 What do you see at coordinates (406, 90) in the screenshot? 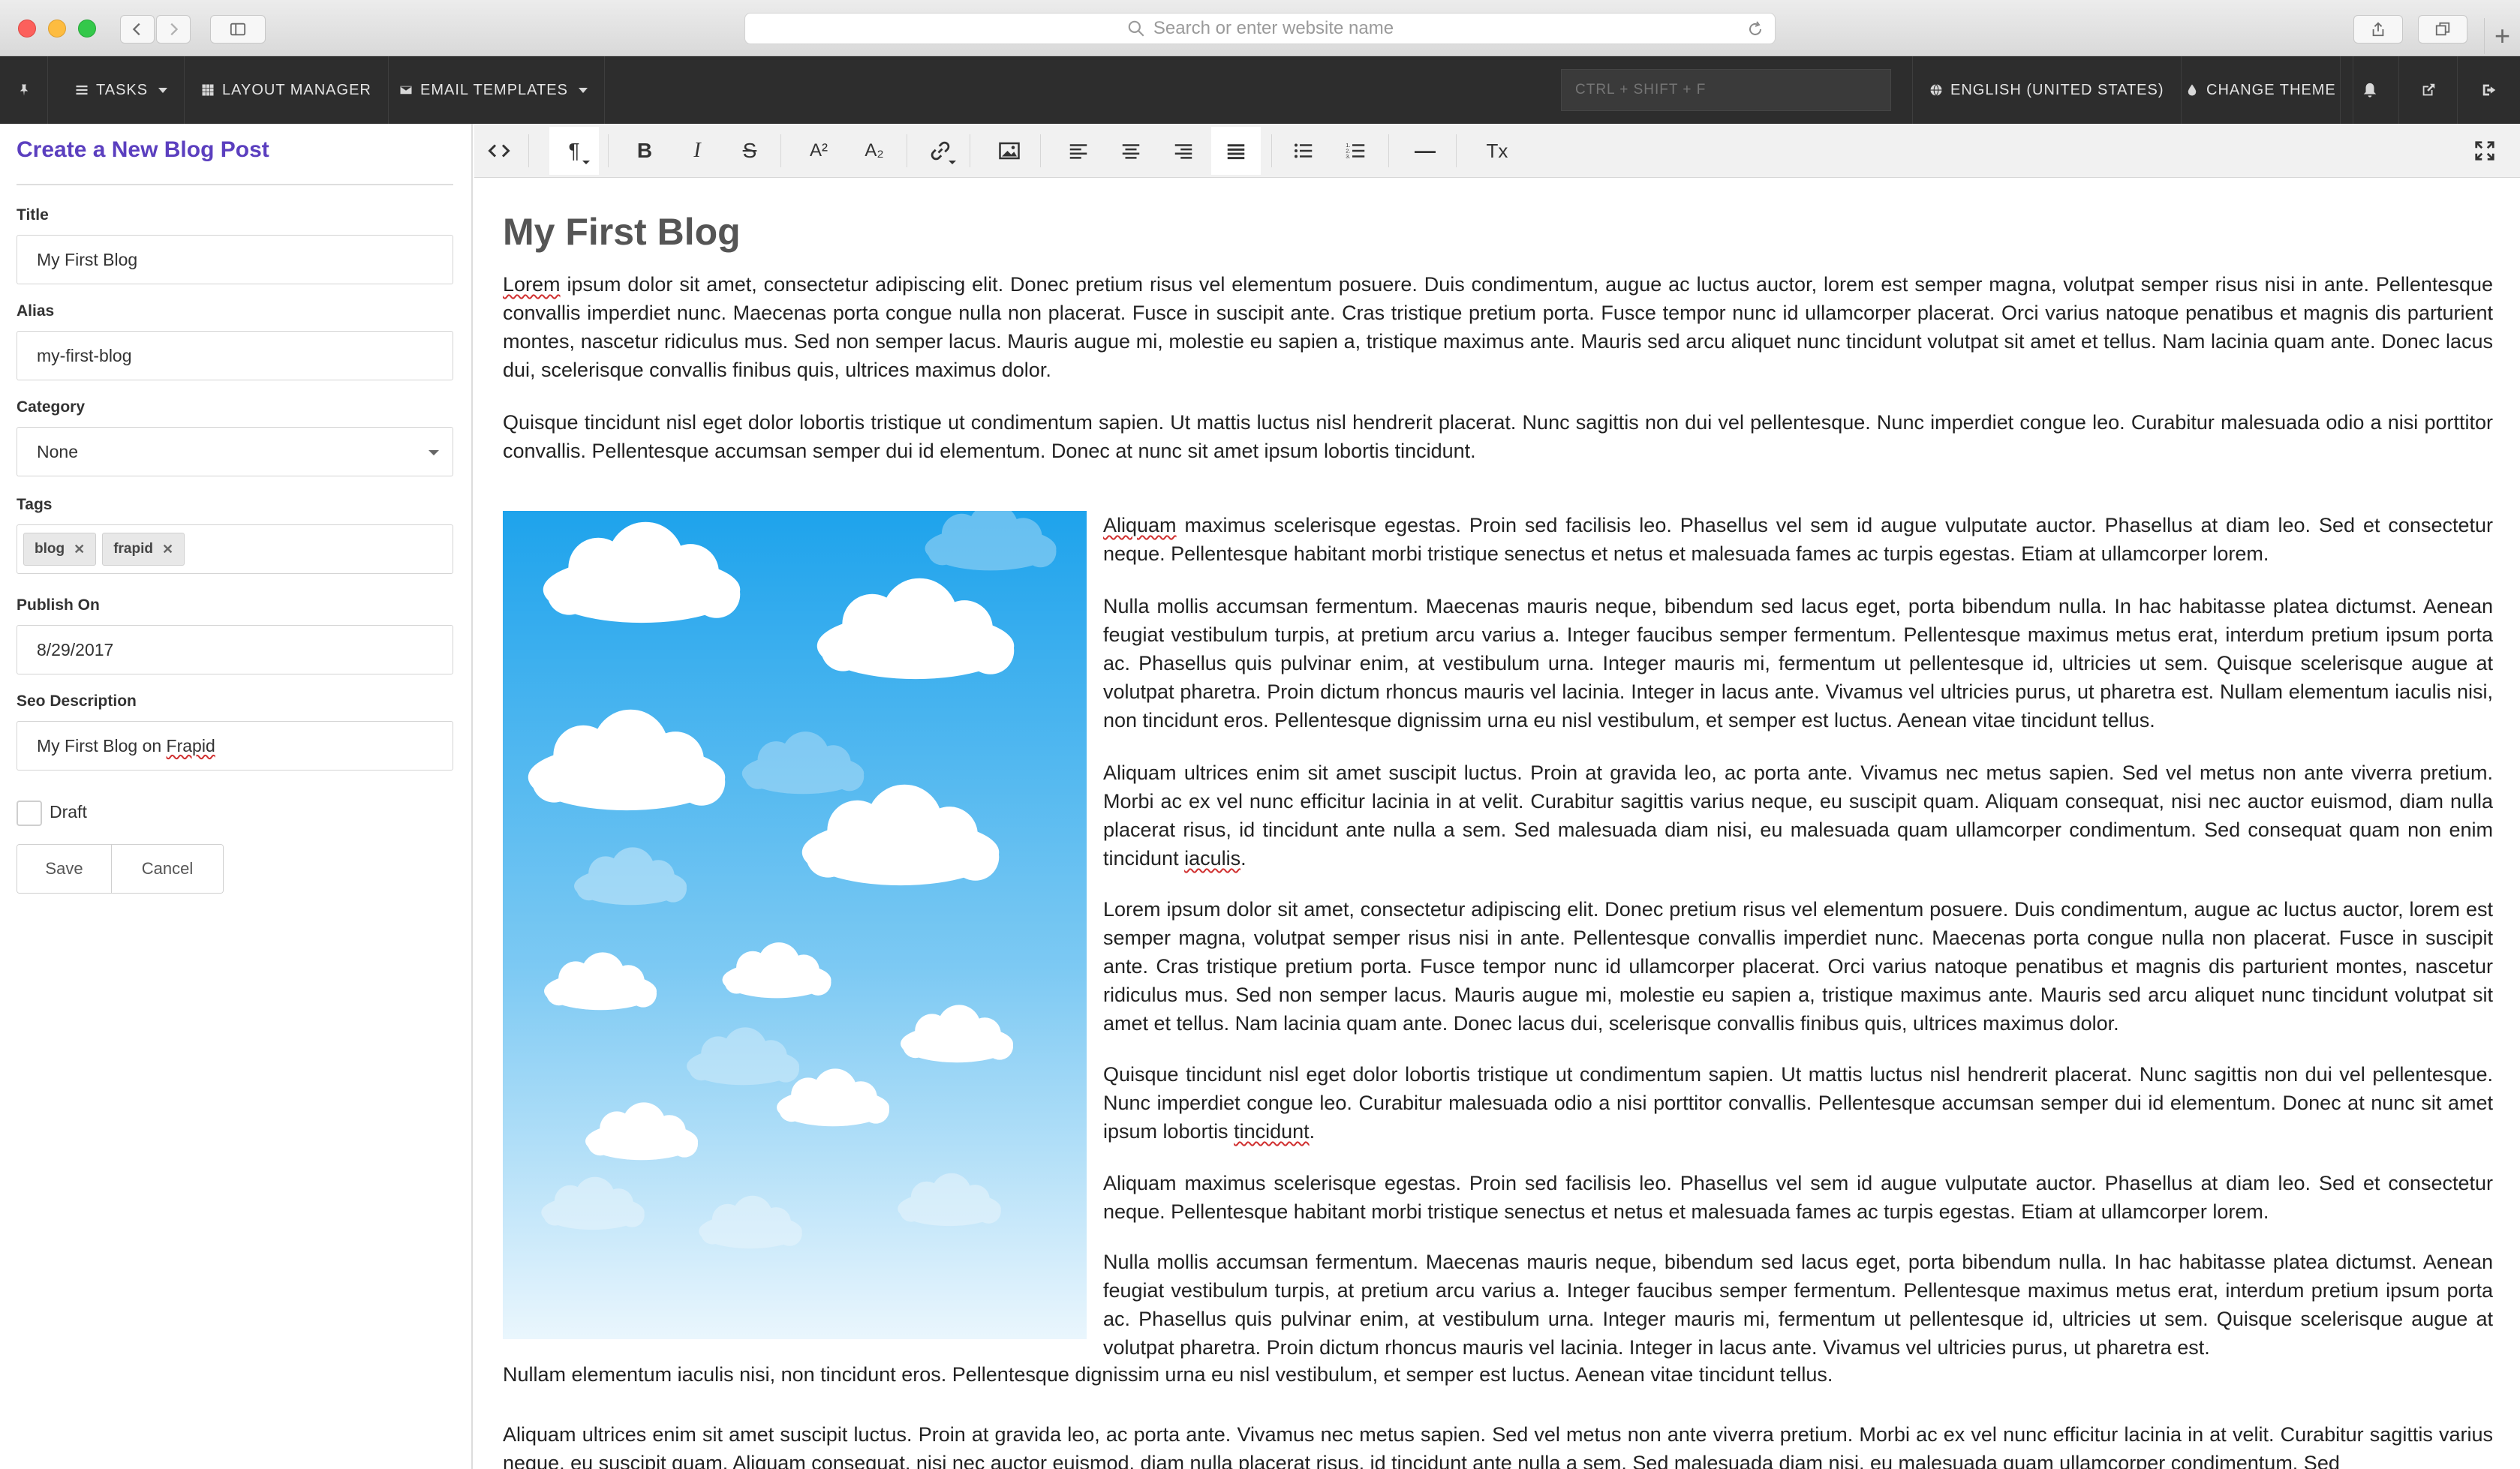
I see `envelope-icon` at bounding box center [406, 90].